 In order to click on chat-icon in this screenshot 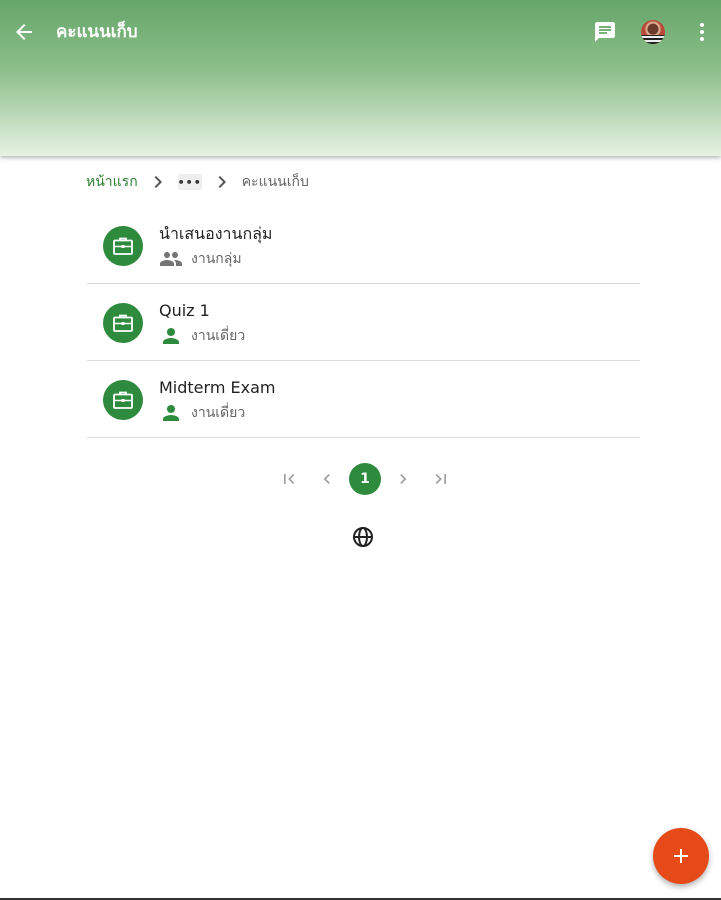, I will do `click(605, 32)`.